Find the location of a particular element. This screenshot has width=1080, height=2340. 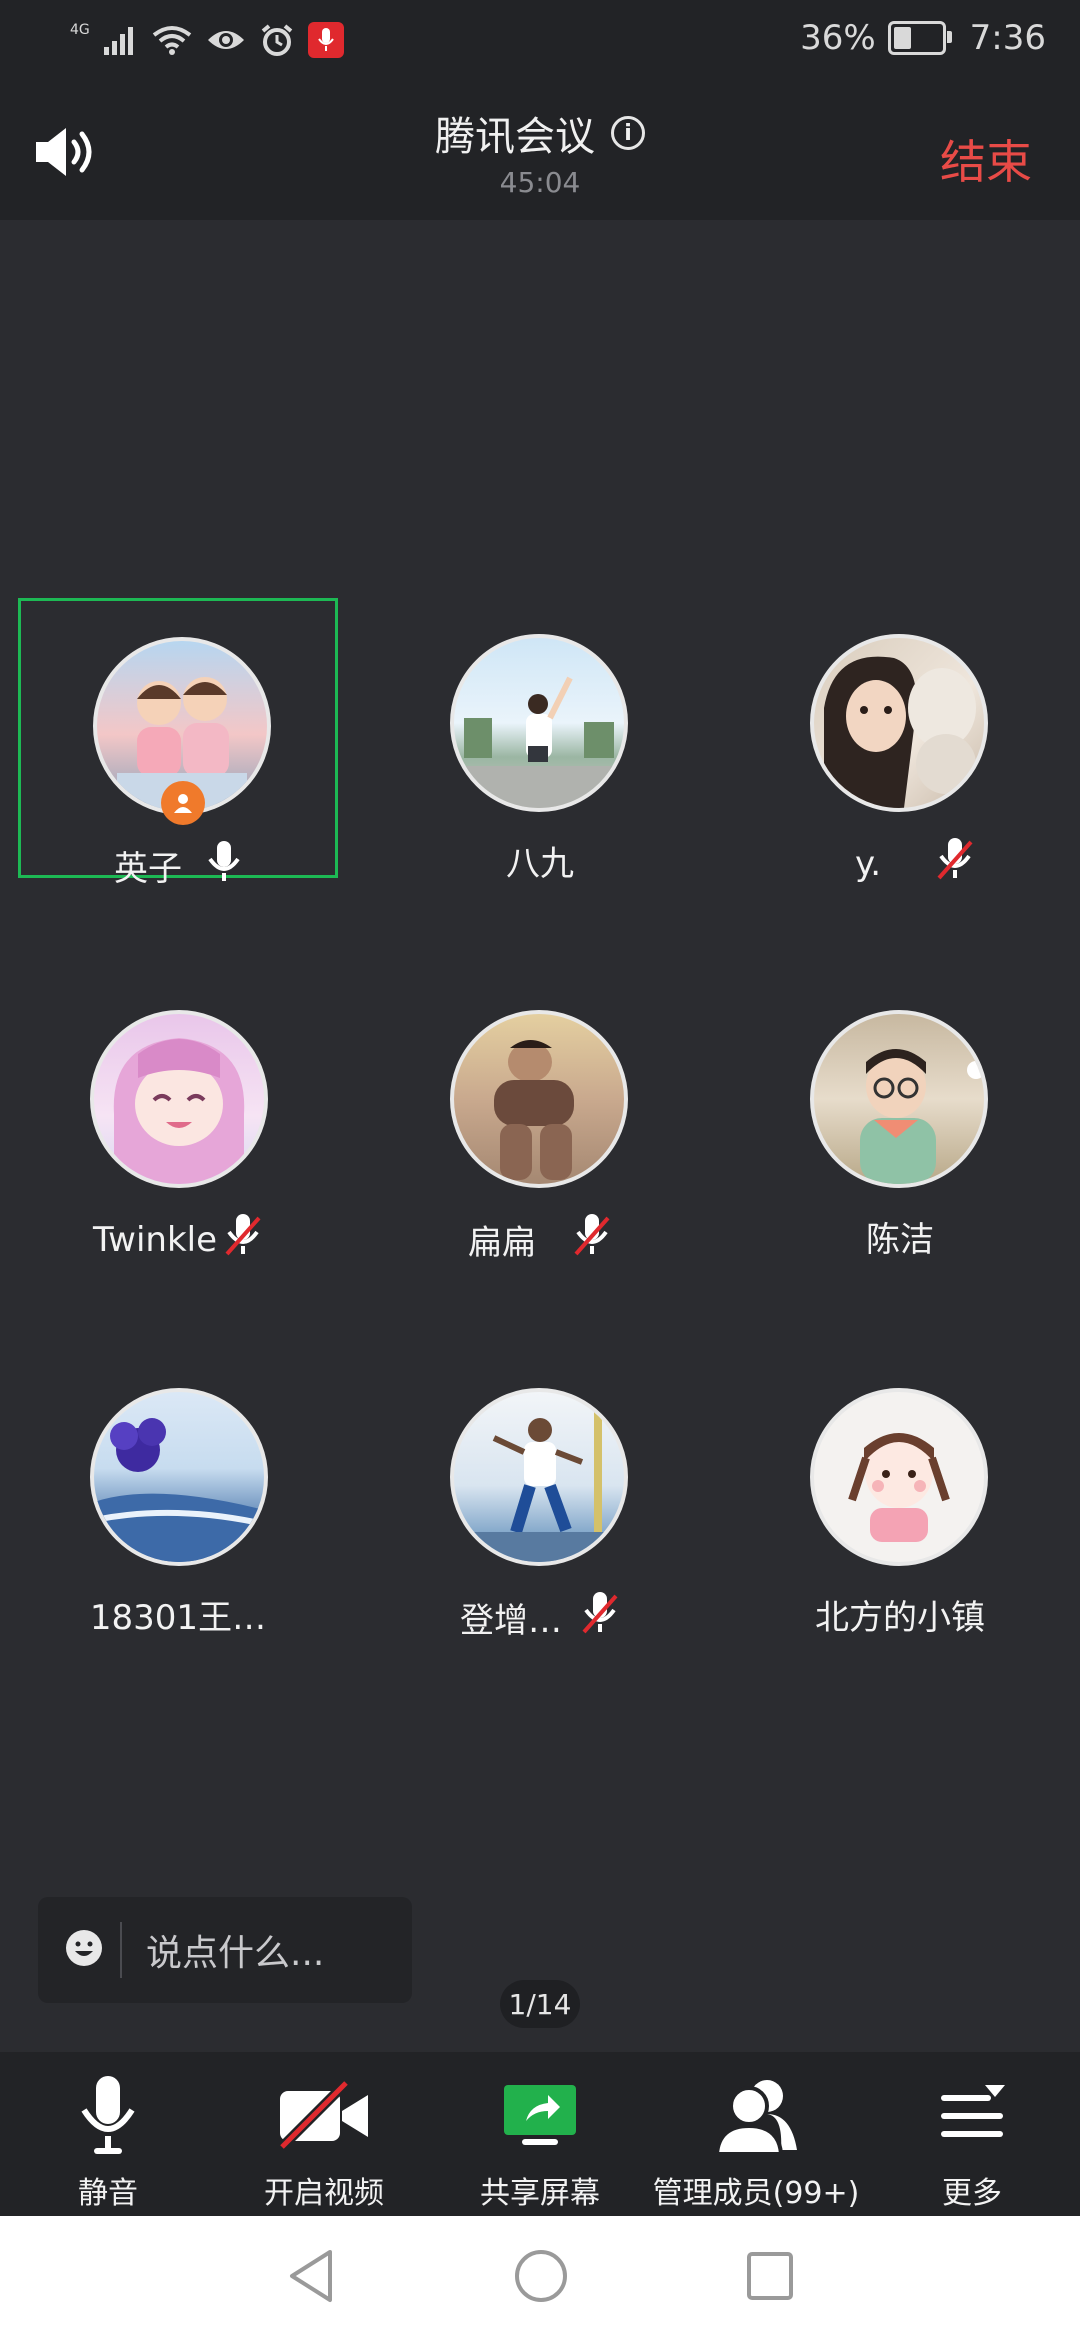

participant-tile: y. is located at coordinates (900, 741).